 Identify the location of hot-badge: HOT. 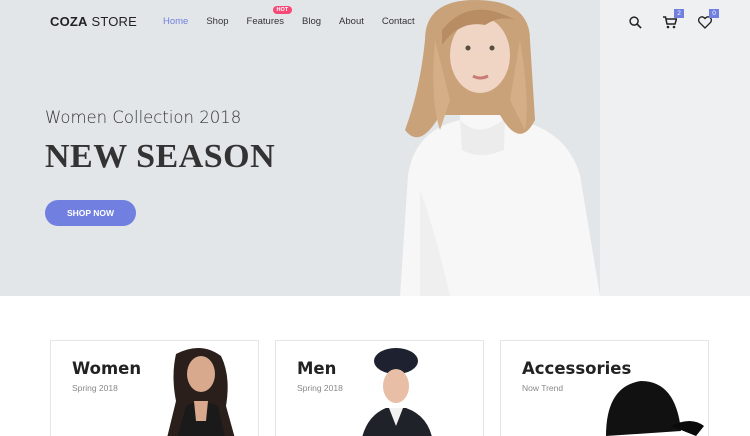
(282, 10).